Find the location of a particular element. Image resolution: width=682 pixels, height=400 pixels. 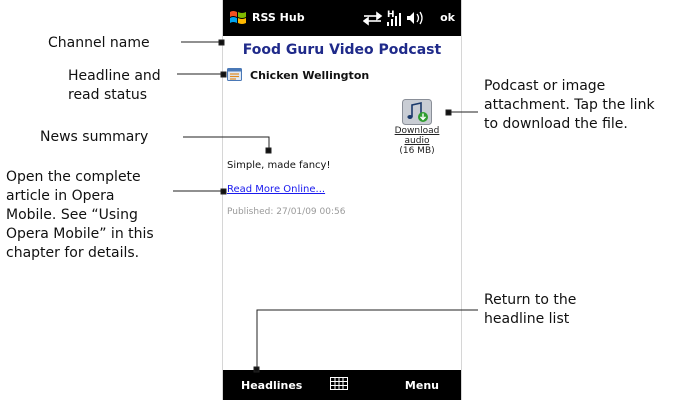

callout-attachment-line: to download the file. is located at coordinates (556, 124).